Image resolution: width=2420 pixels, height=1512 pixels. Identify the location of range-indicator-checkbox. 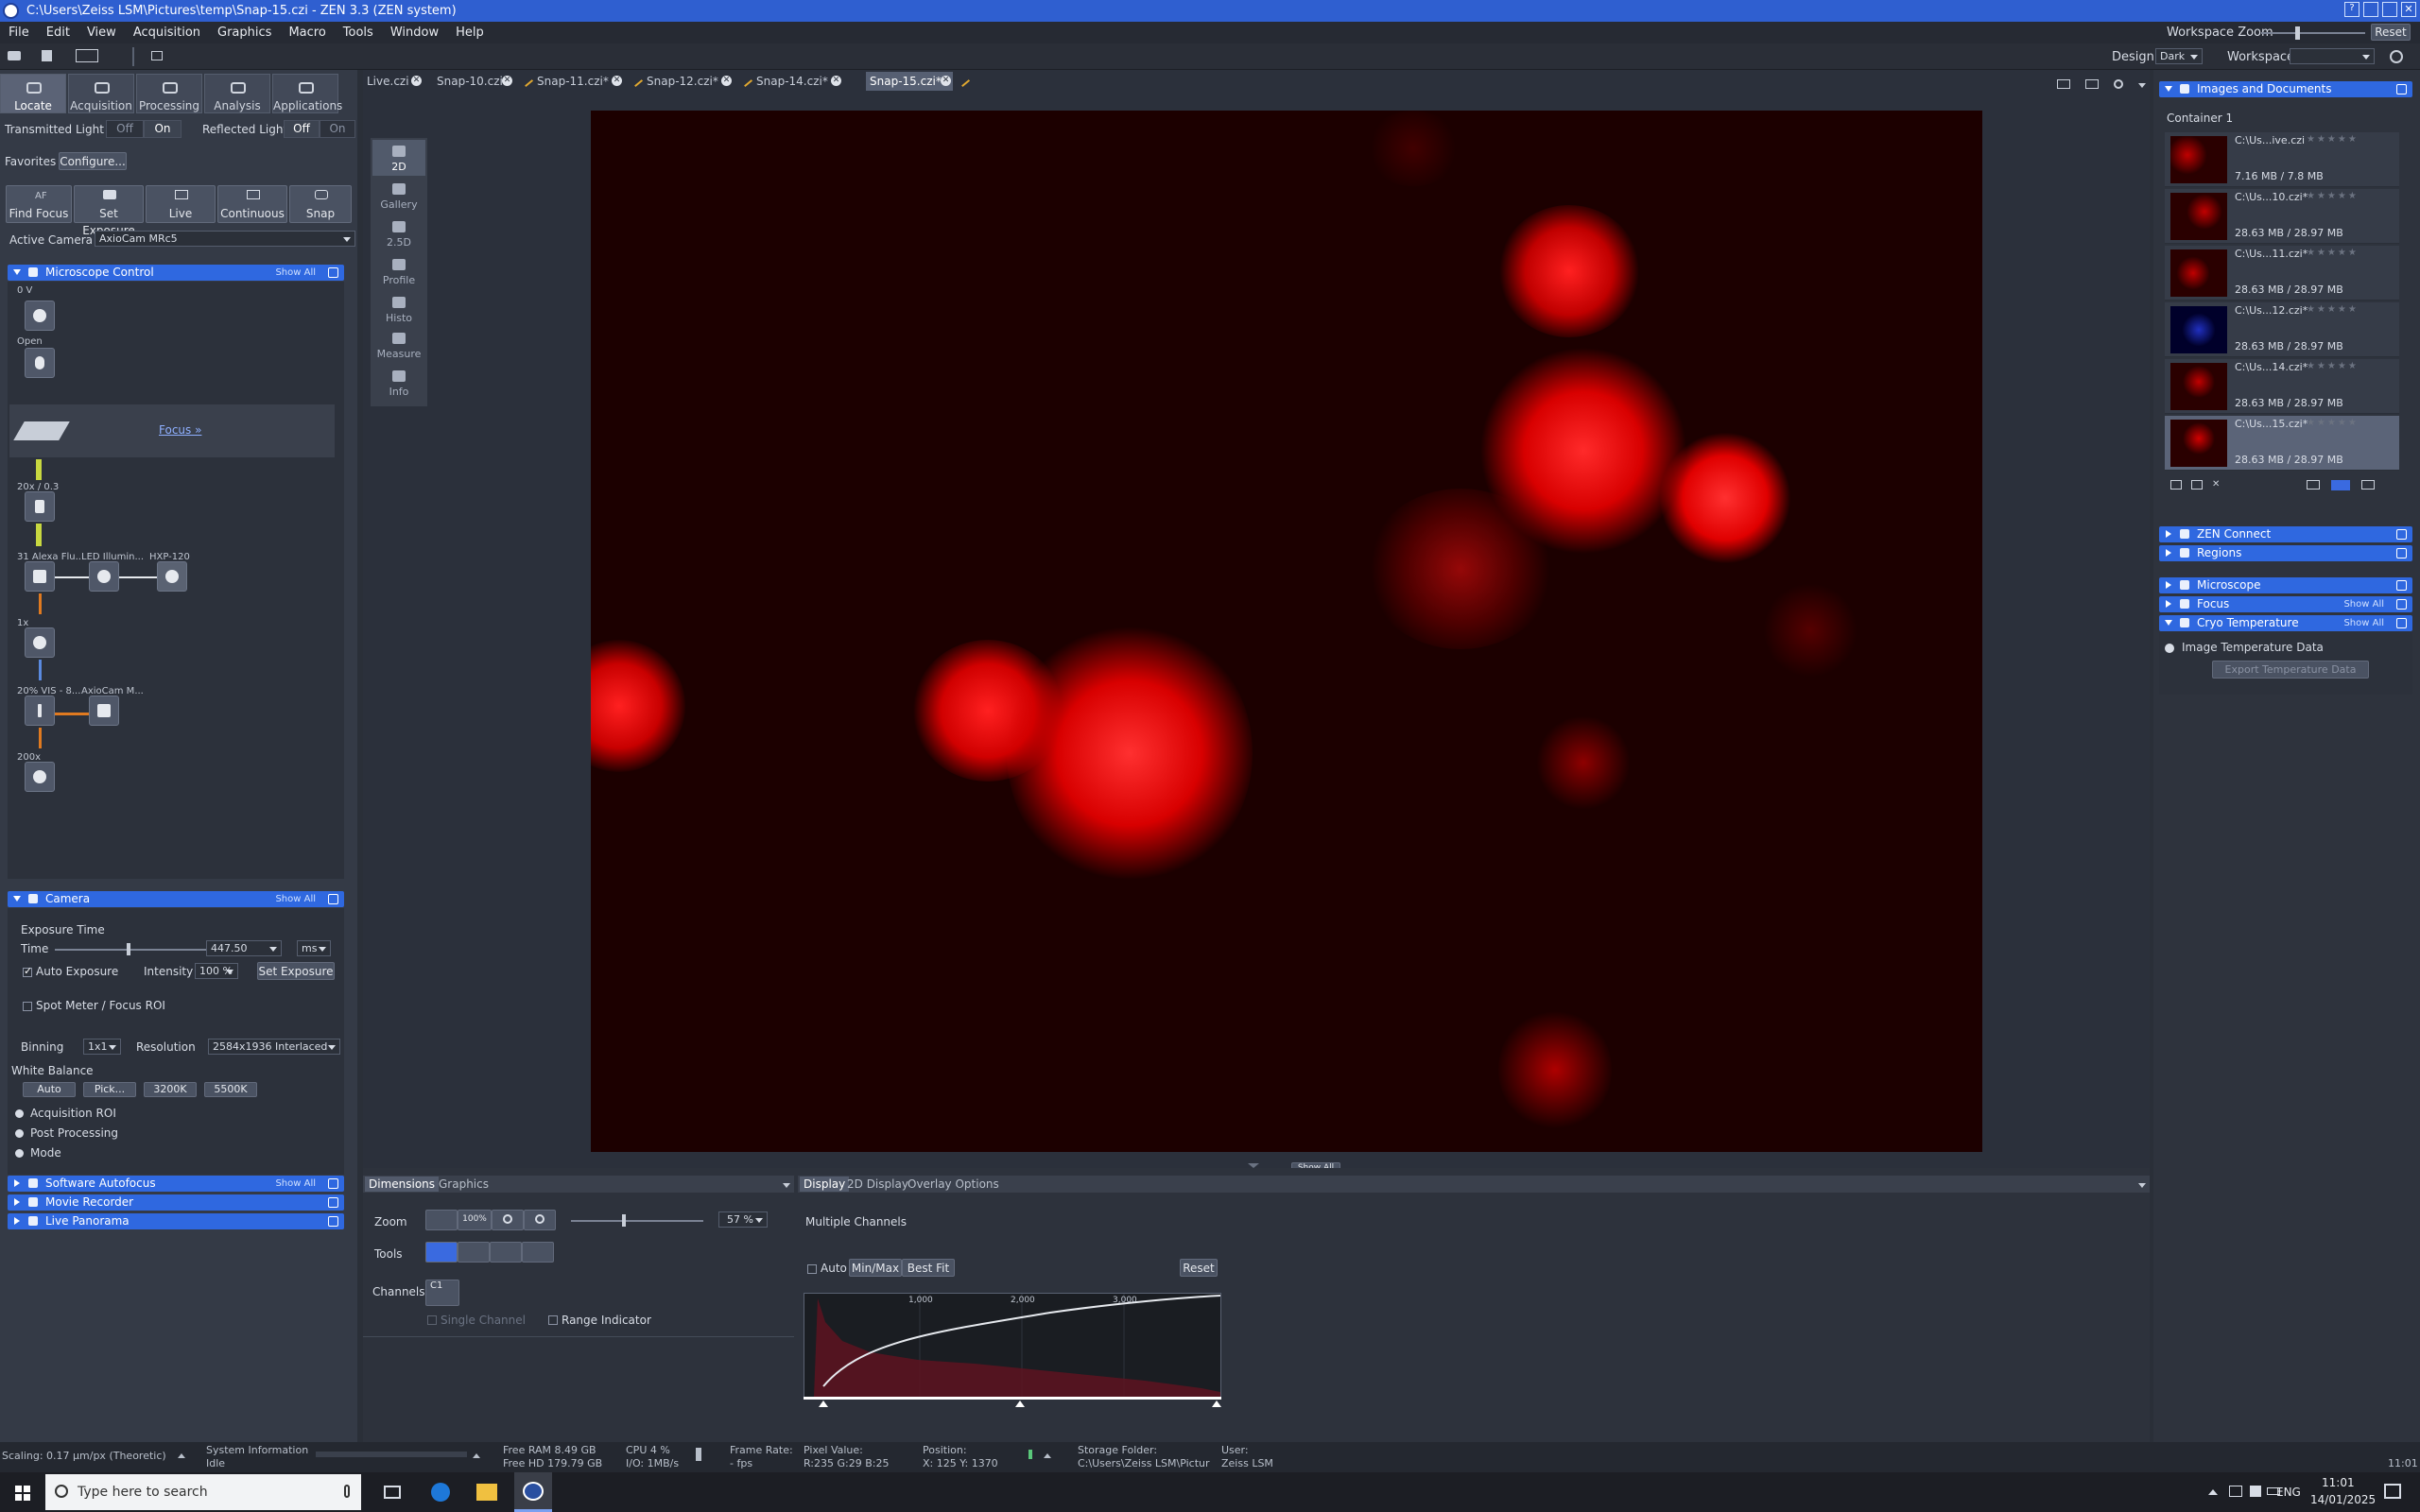
(553, 1320).